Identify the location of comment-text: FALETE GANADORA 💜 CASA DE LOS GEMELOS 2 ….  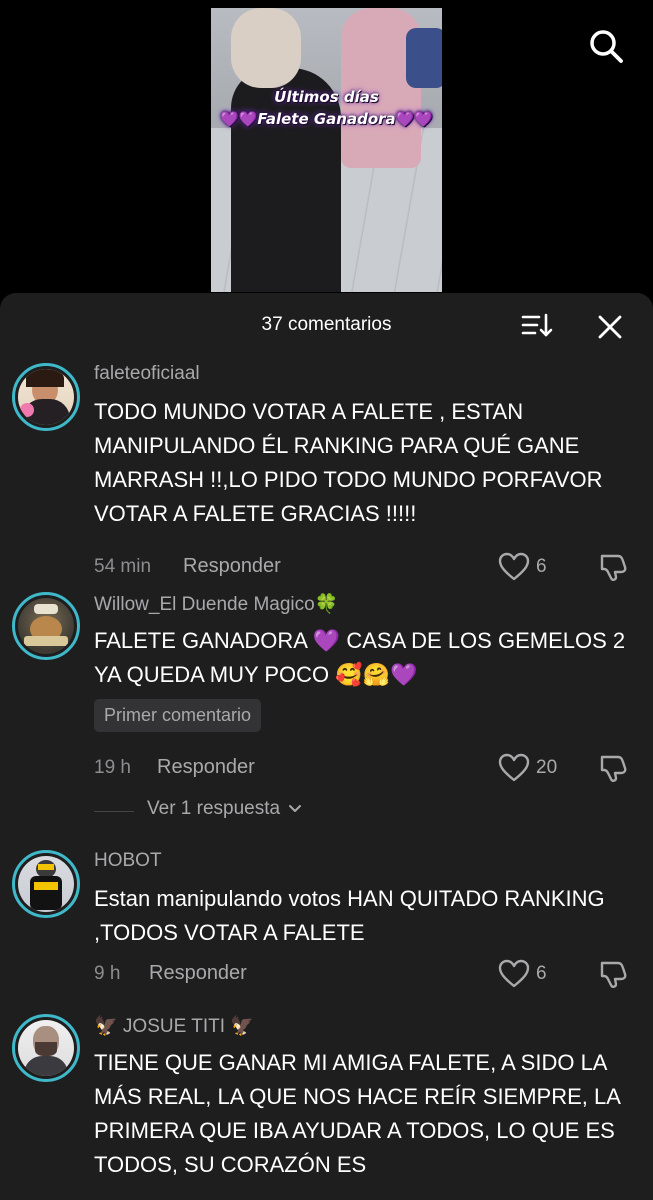
(360, 657).